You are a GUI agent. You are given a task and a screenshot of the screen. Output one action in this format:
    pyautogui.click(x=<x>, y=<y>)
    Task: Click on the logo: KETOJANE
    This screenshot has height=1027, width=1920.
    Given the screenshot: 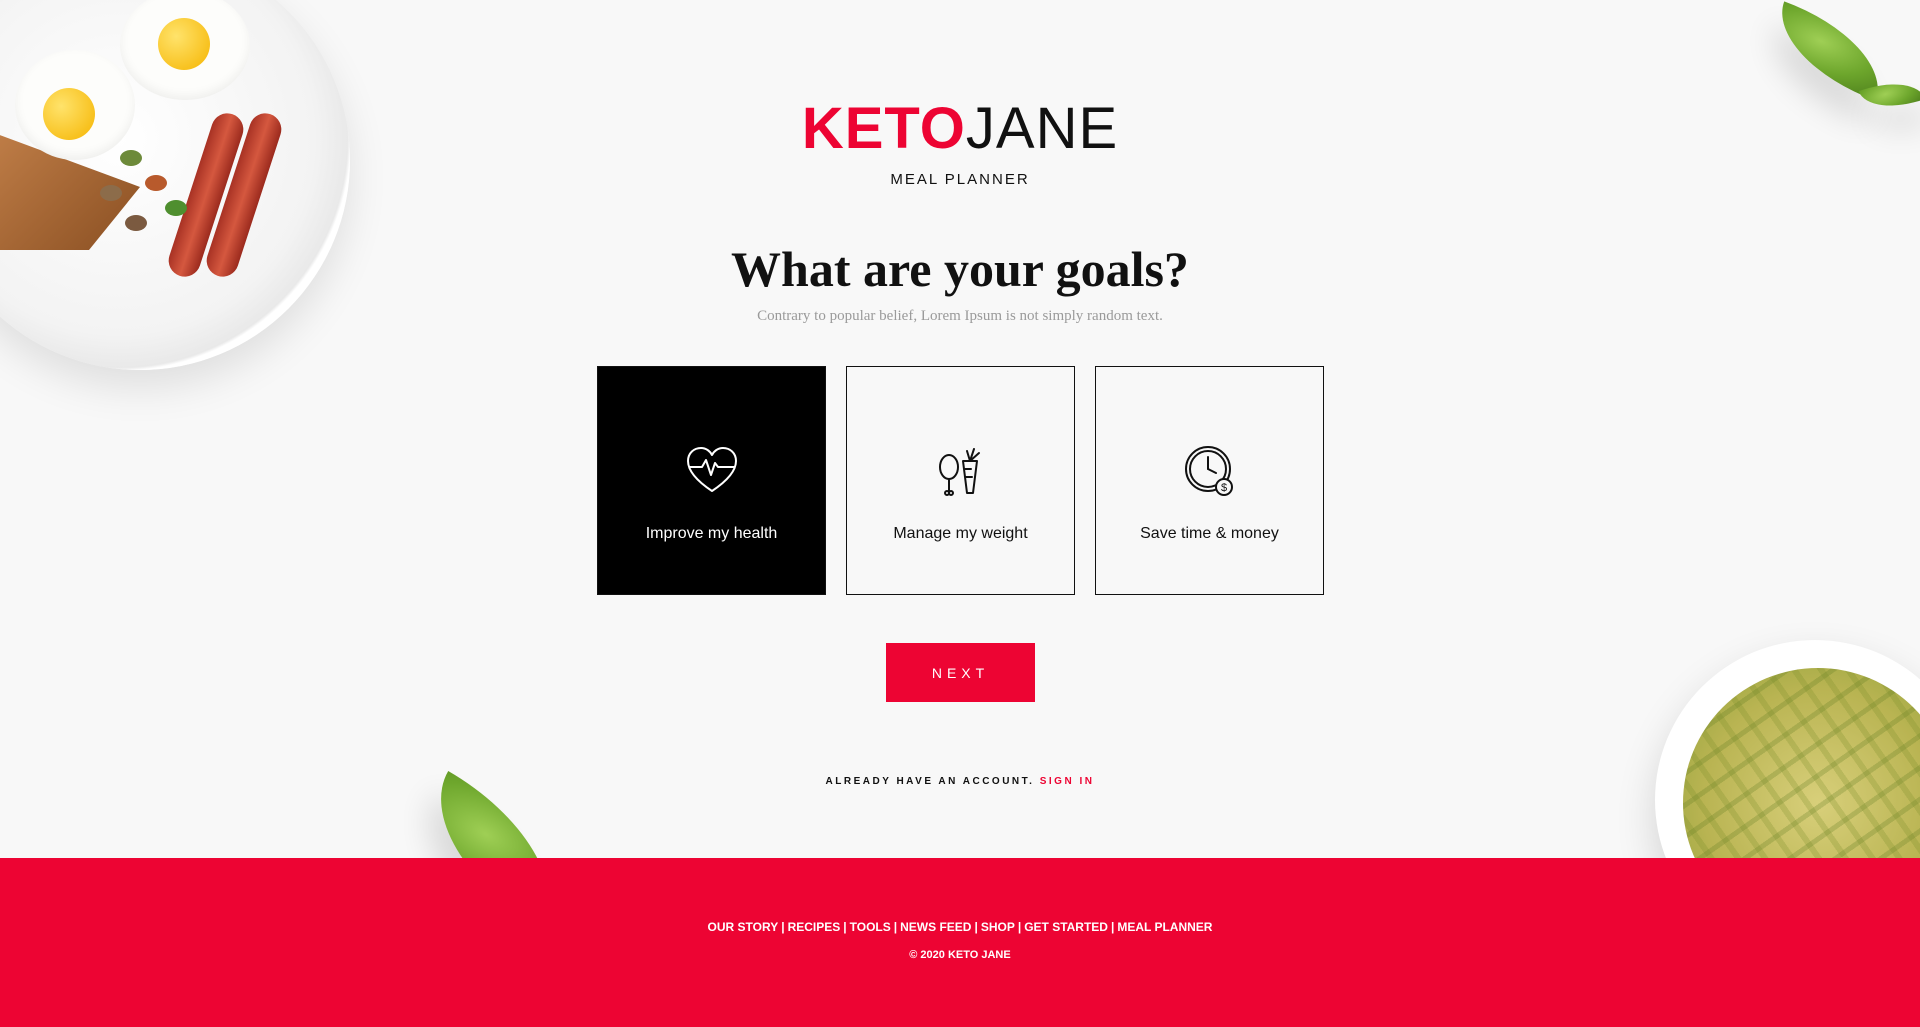 What is the action you would take?
    pyautogui.click(x=960, y=129)
    